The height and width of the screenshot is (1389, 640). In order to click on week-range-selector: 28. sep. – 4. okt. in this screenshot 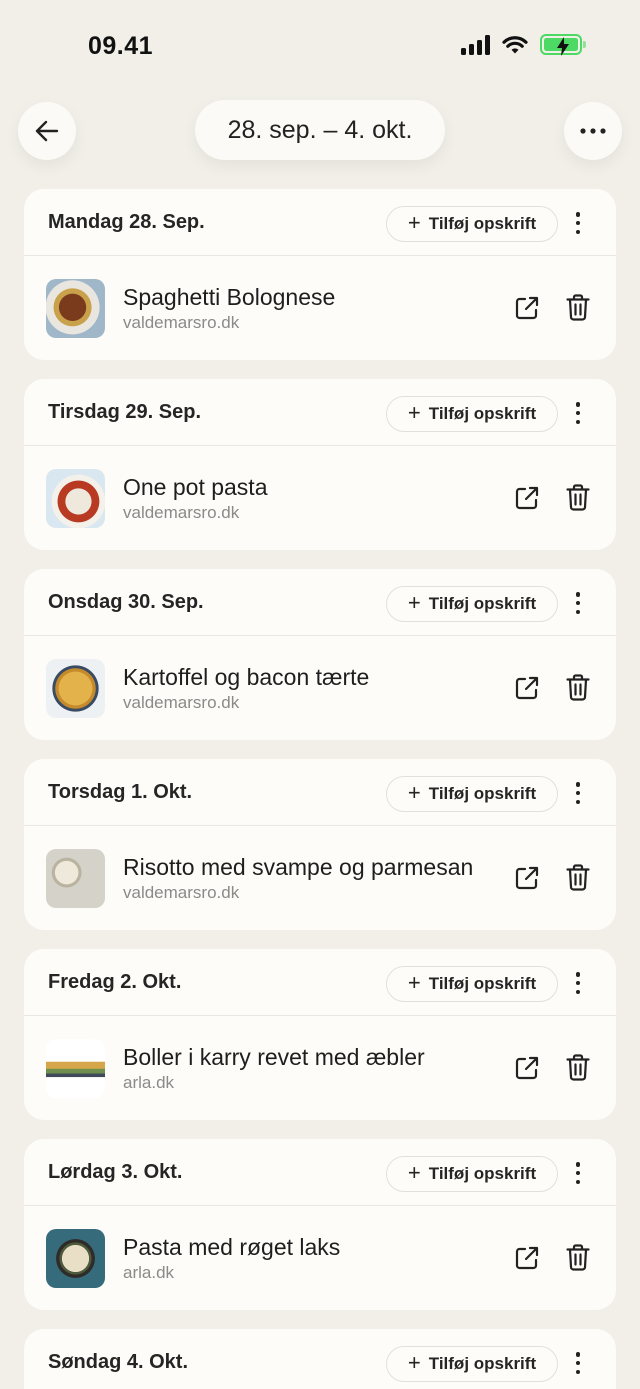, I will do `click(320, 130)`.